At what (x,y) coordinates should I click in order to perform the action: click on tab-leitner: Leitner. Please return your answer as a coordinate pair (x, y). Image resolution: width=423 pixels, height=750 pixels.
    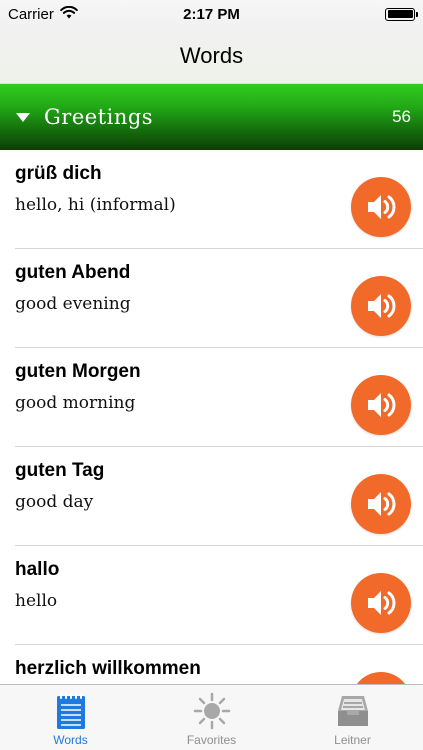
    Looking at the image, I should click on (352, 717).